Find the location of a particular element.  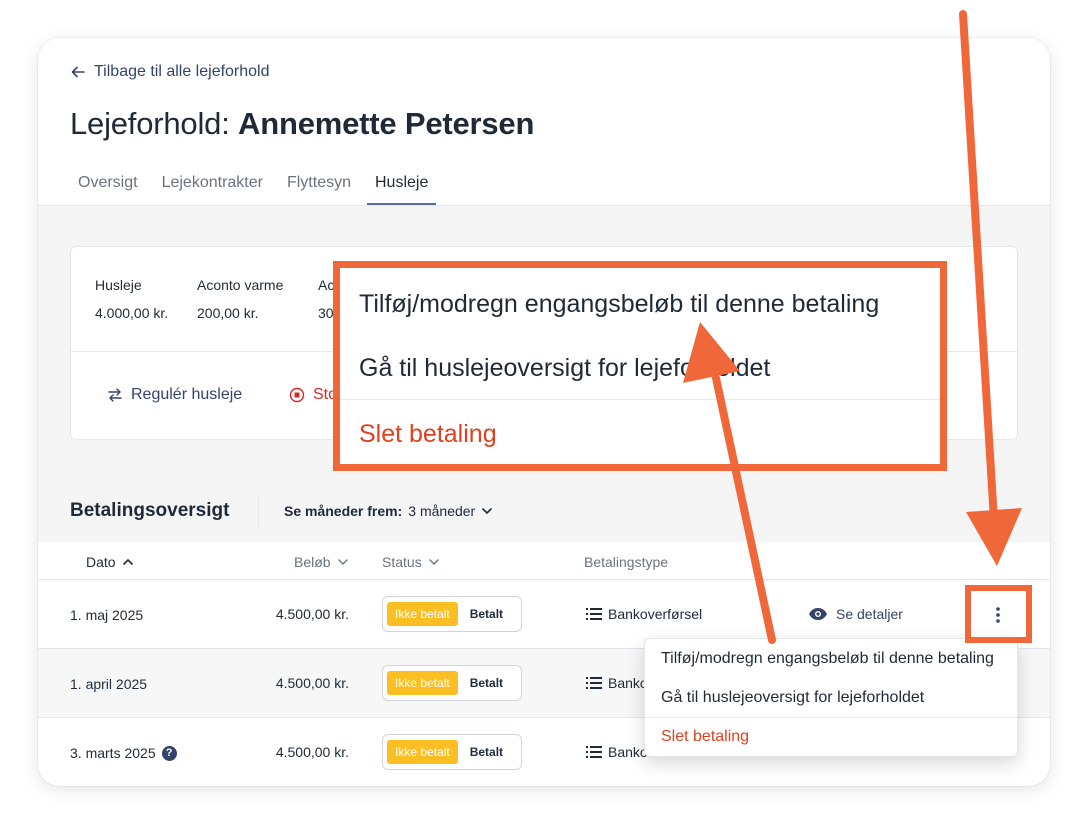

back-link: Tilbage til alle lejeforhold is located at coordinates (170, 72).